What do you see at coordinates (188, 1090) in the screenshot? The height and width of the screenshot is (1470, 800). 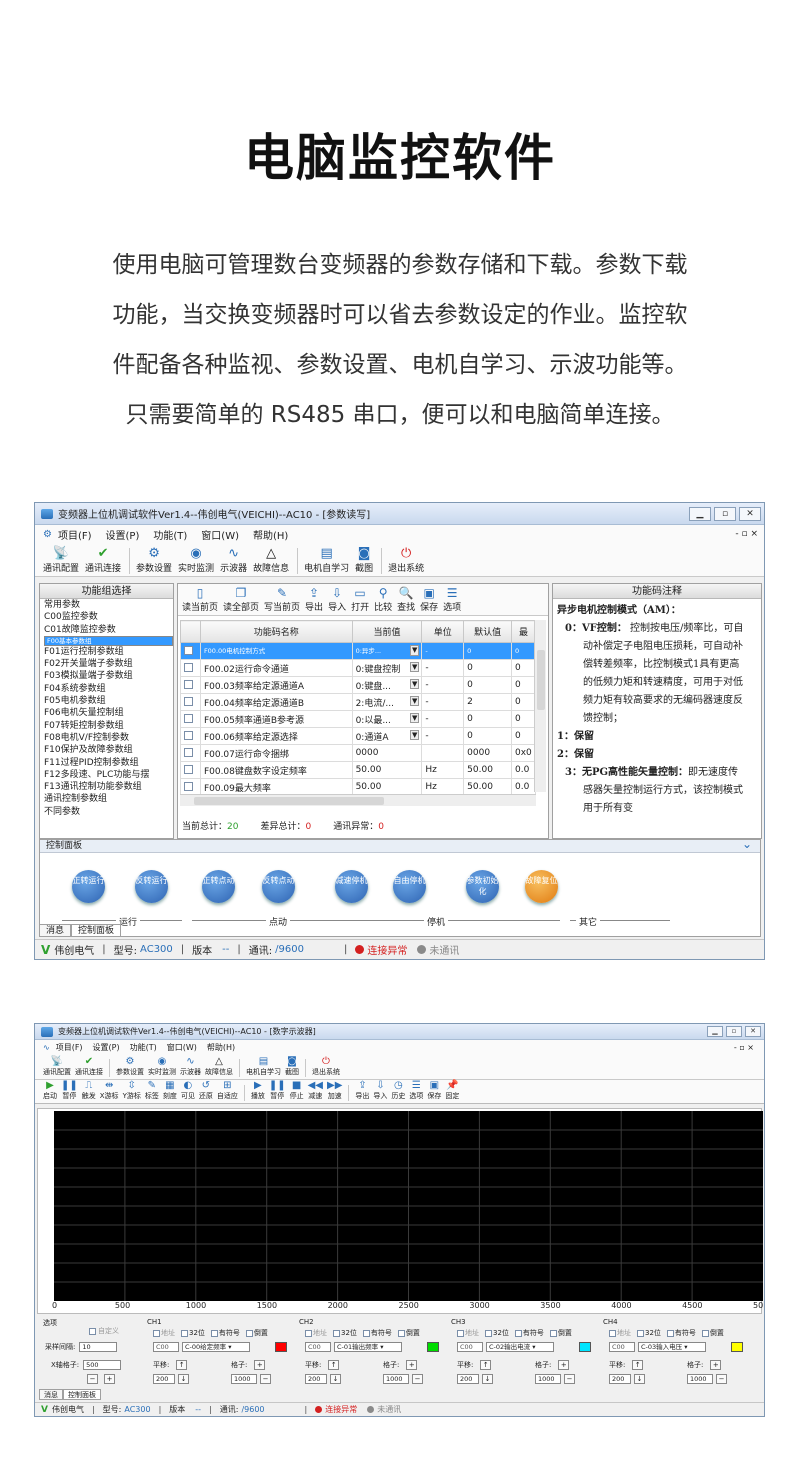 I see `scope-tool-button: ◐ 可见` at bounding box center [188, 1090].